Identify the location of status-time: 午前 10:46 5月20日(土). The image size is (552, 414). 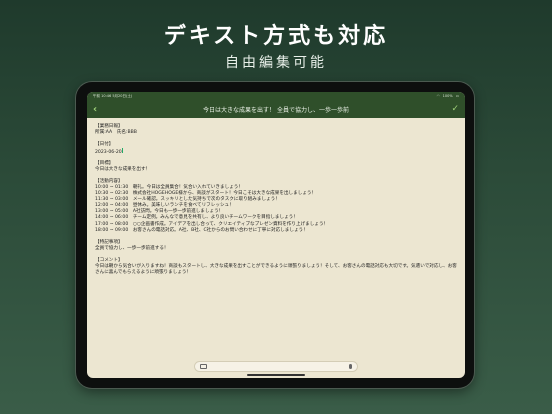
(113, 95).